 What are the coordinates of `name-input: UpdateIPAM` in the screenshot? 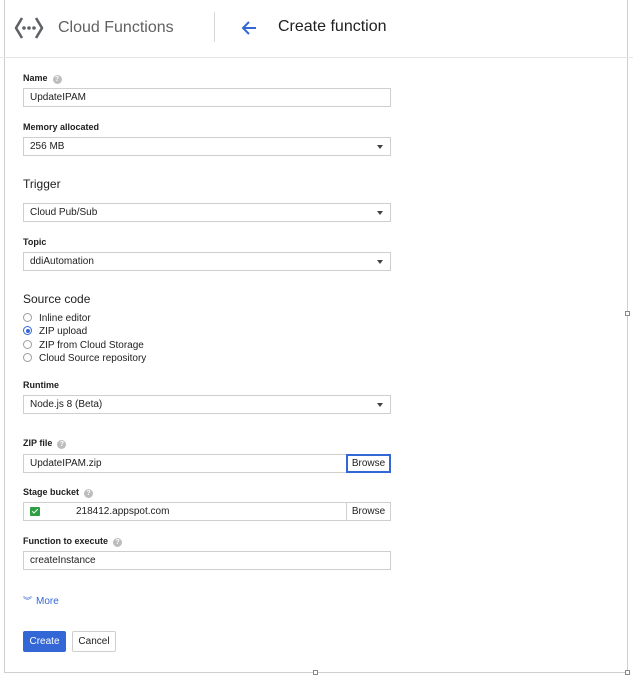 It's located at (207, 97).